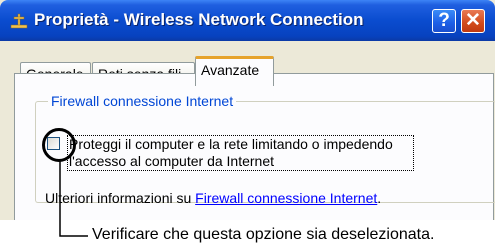 This screenshot has height=251, width=495. What do you see at coordinates (142, 101) in the screenshot?
I see `firewall-group-title: Firewall connessione Internet` at bounding box center [142, 101].